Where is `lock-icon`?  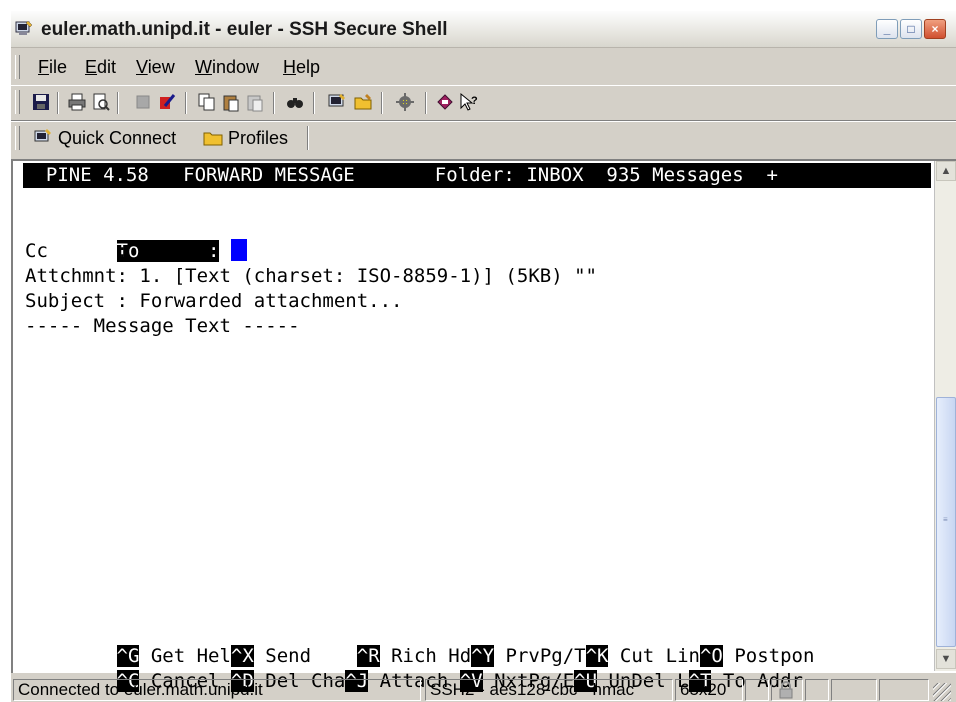
lock-icon is located at coordinates (786, 690).